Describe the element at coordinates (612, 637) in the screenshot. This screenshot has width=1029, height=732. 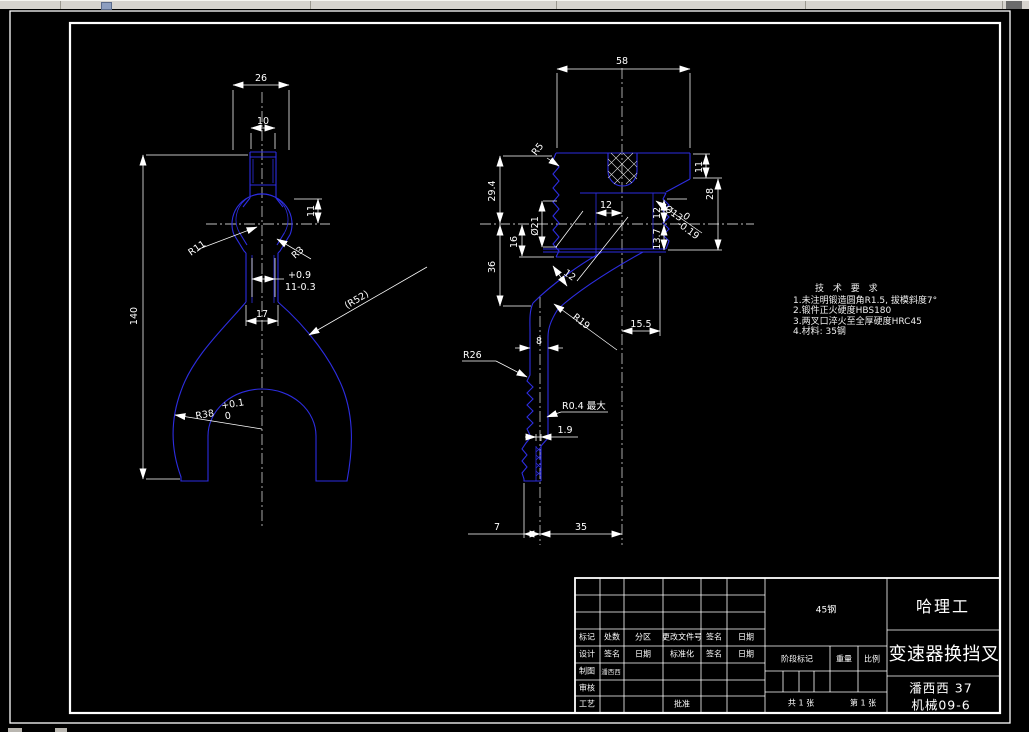
I see `tb-header-count: 处数` at that location.